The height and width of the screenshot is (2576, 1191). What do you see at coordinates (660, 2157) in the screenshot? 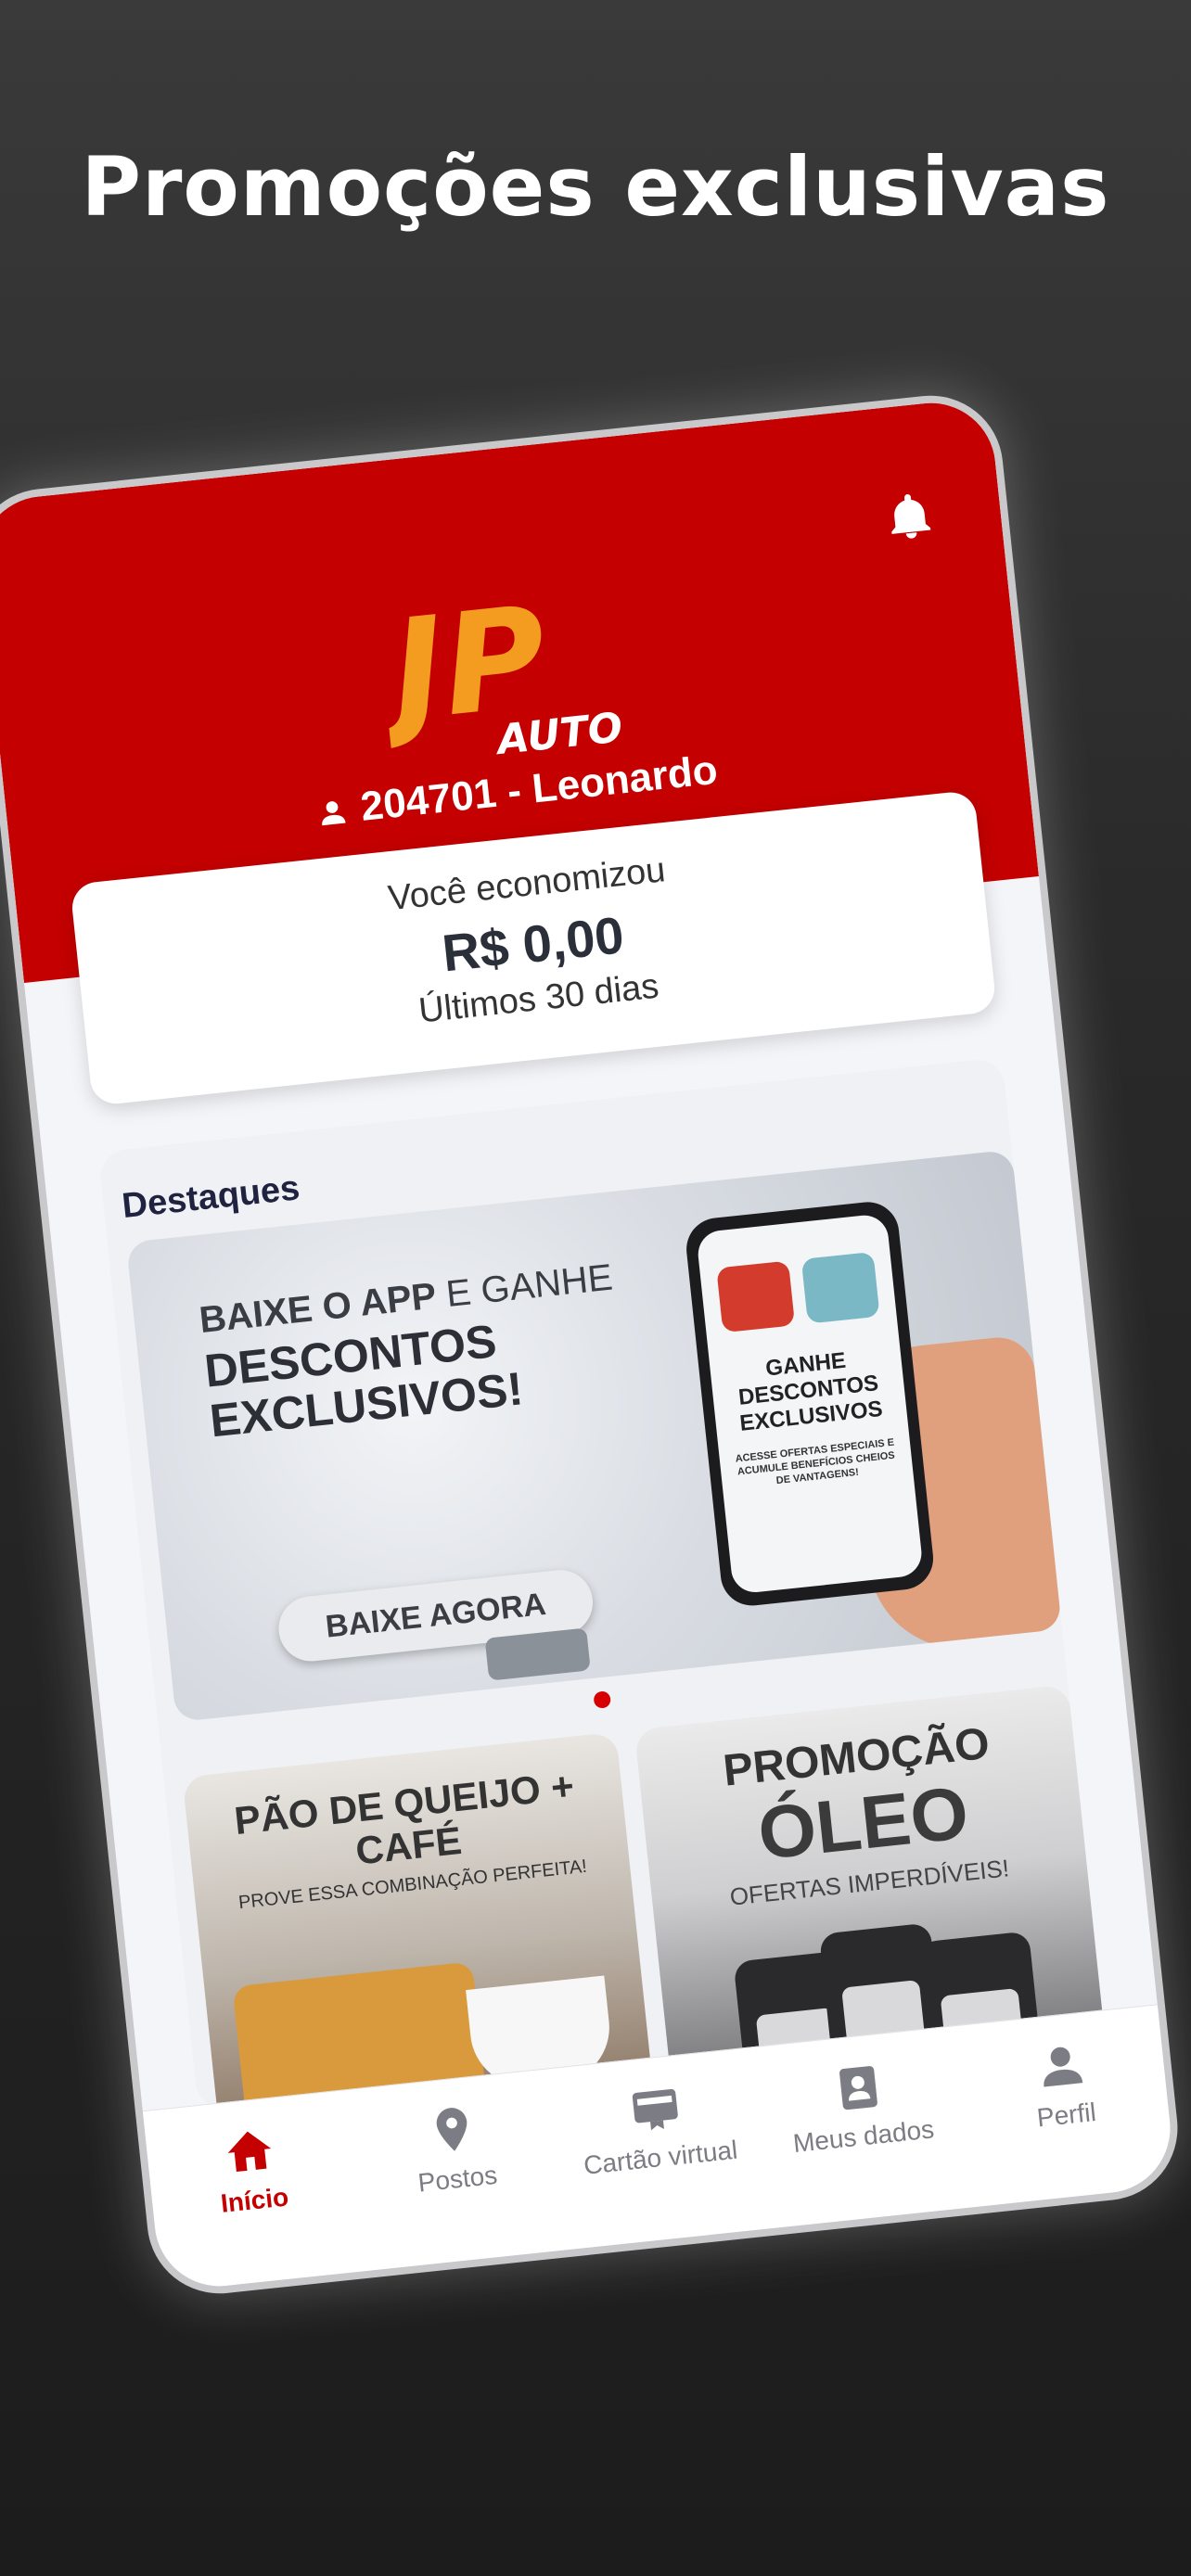
I see `tab-label: Cartão virtual` at bounding box center [660, 2157].